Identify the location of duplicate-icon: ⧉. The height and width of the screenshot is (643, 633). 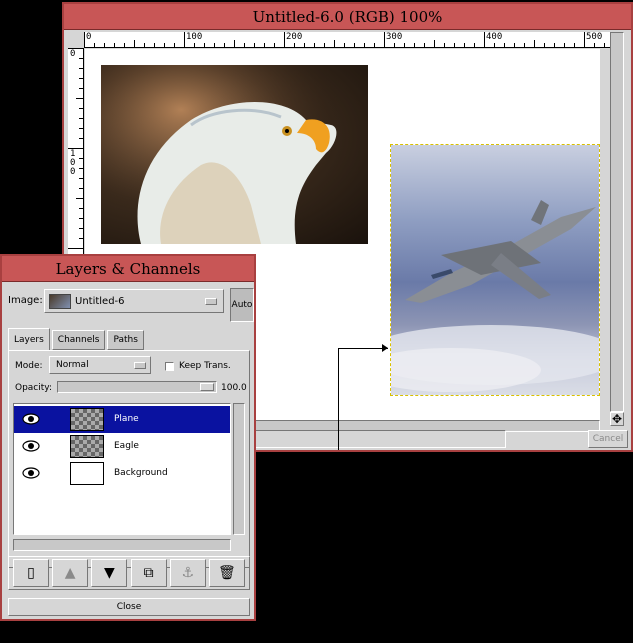
(148, 573).